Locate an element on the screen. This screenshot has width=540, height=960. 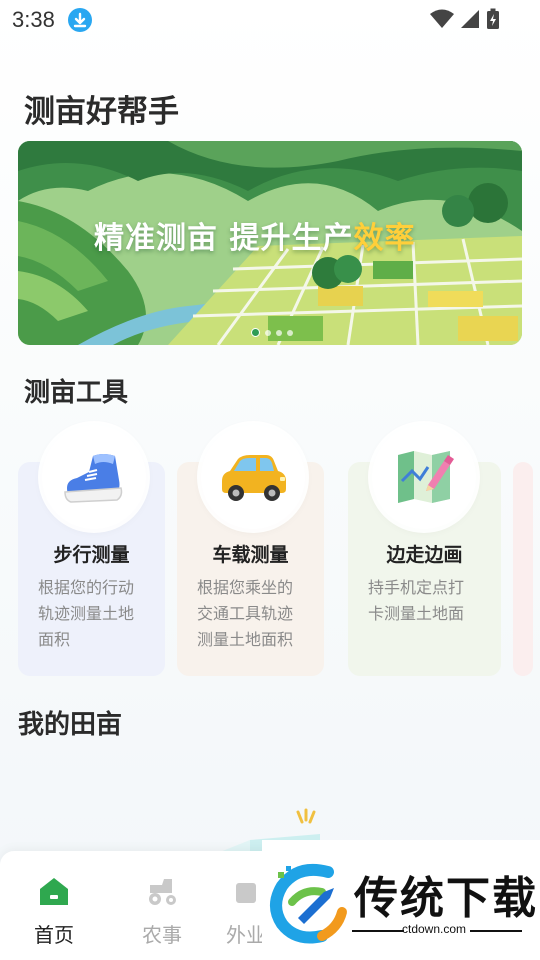
tools-section-title: 测亩工具 is located at coordinates (76, 393).